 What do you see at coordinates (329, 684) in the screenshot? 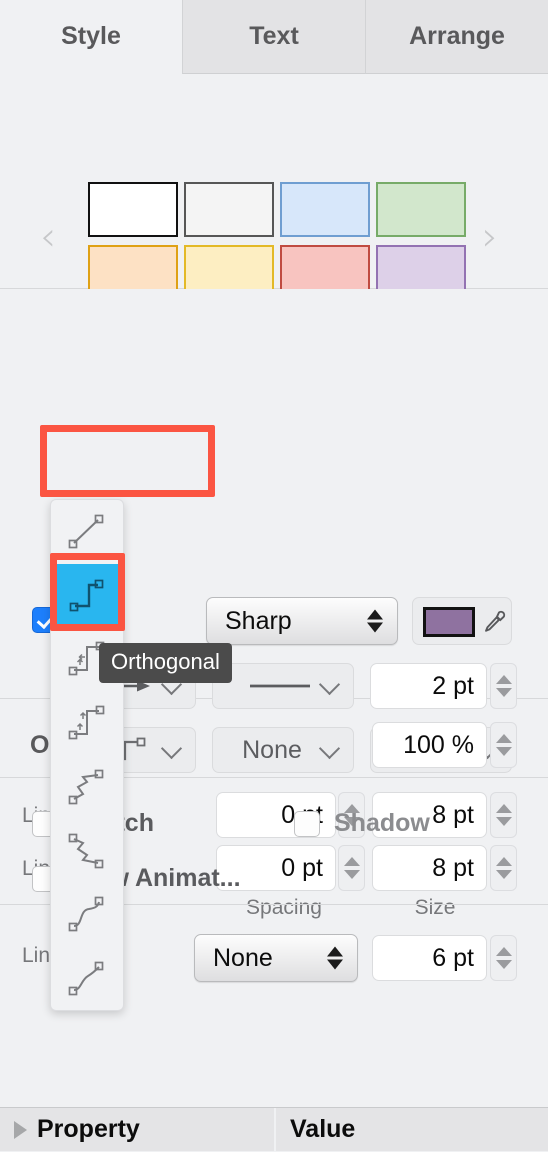
I see `chevron-down-icon` at bounding box center [329, 684].